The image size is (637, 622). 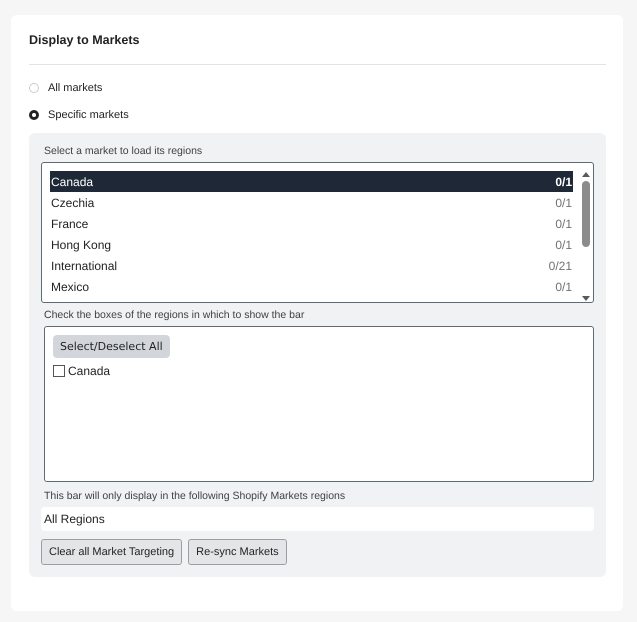 What do you see at coordinates (311, 223) in the screenshot?
I see `market-option: France 0/1` at bounding box center [311, 223].